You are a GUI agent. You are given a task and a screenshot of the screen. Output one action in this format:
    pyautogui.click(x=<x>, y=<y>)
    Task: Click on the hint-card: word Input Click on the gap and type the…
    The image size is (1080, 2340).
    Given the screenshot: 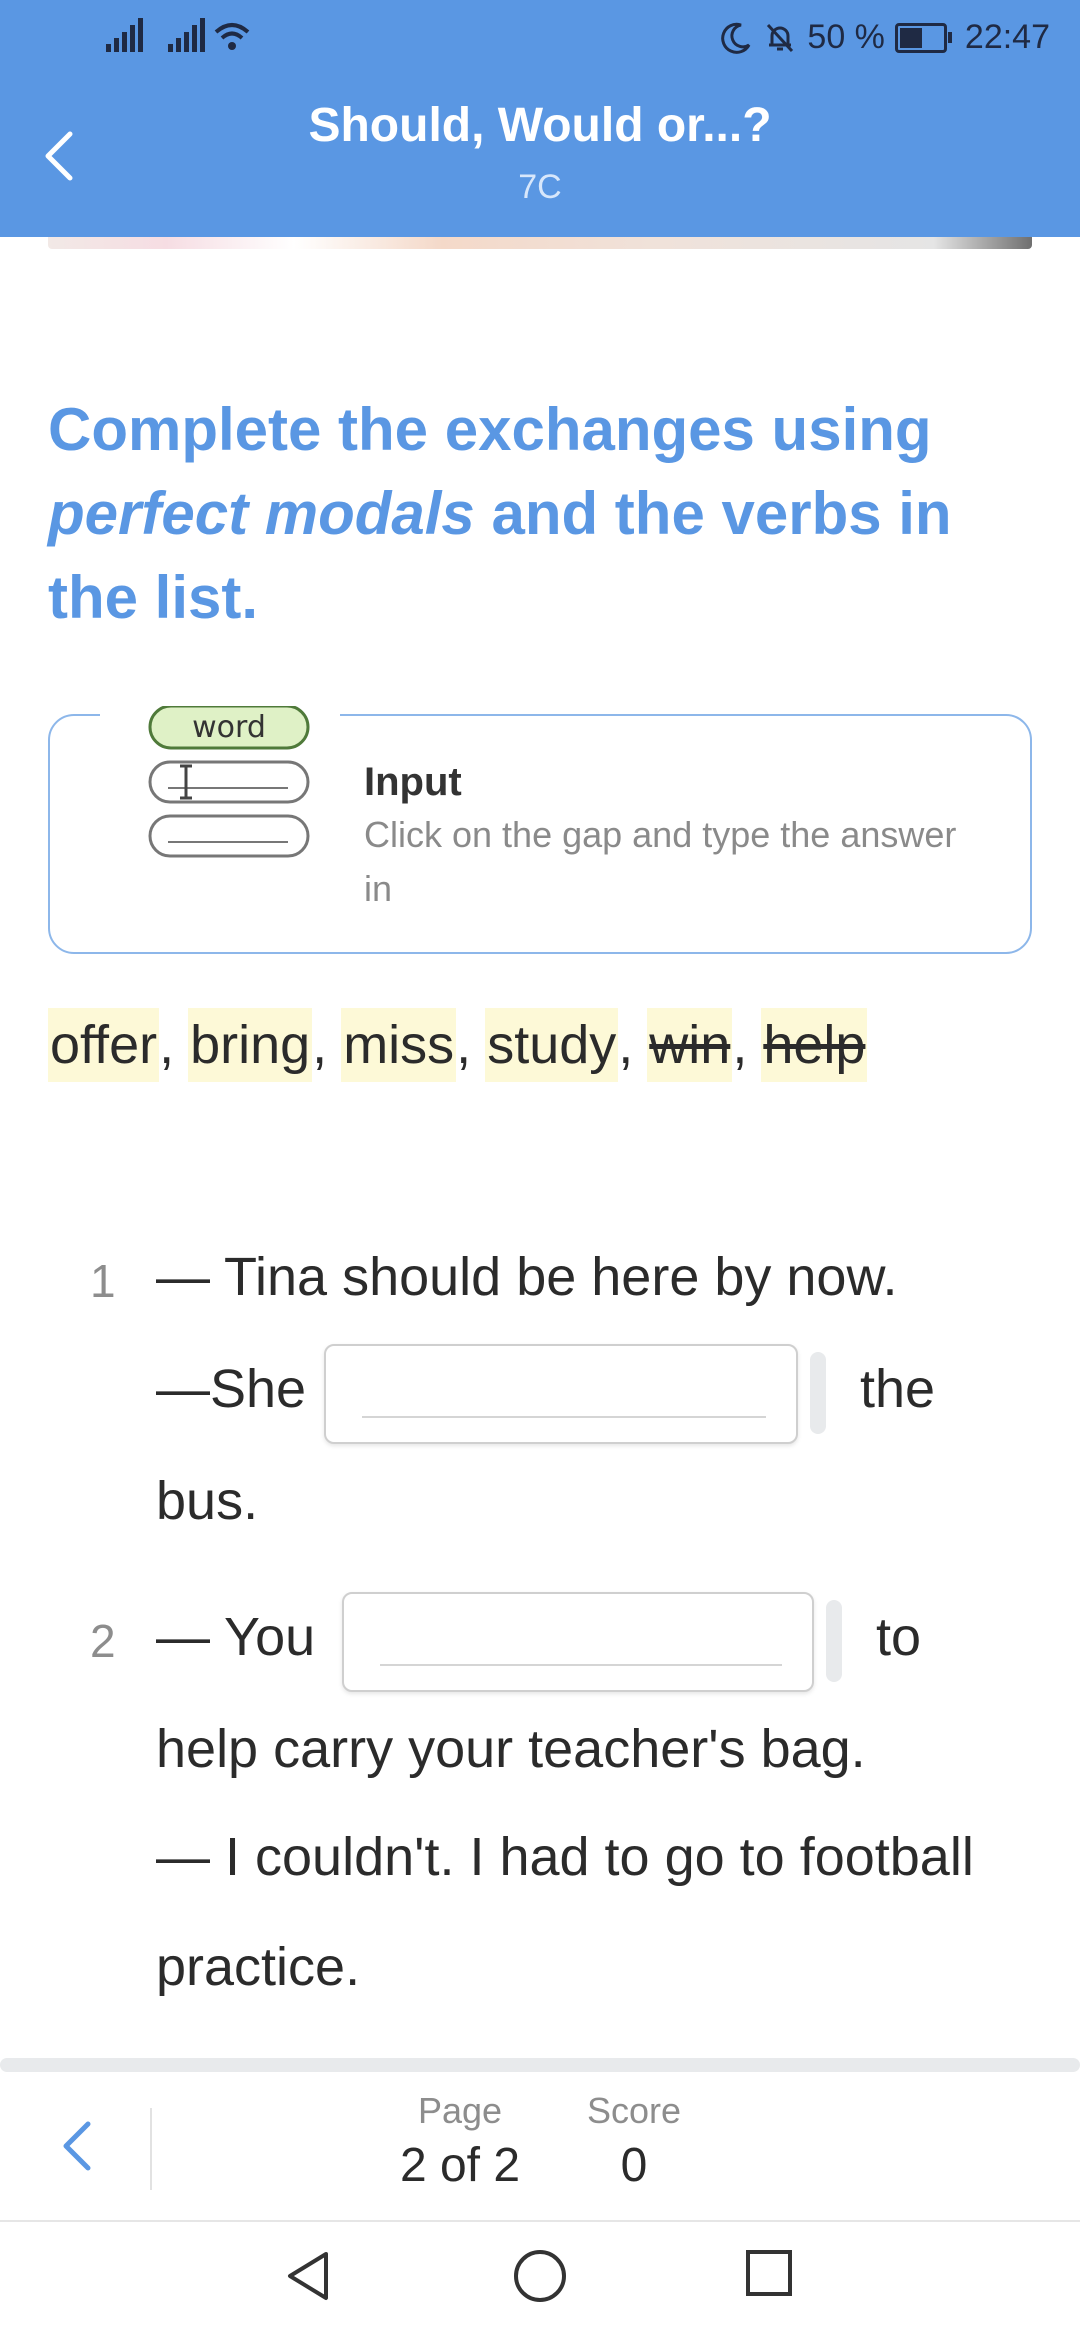 What is the action you would take?
    pyautogui.click(x=540, y=830)
    